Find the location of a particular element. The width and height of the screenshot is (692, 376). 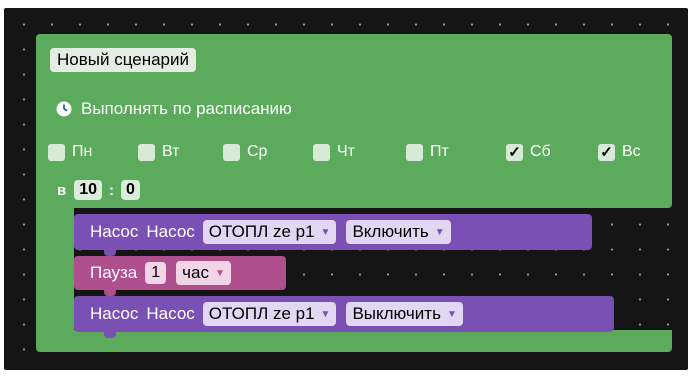

scenario-block-bottom is located at coordinates (354, 341).